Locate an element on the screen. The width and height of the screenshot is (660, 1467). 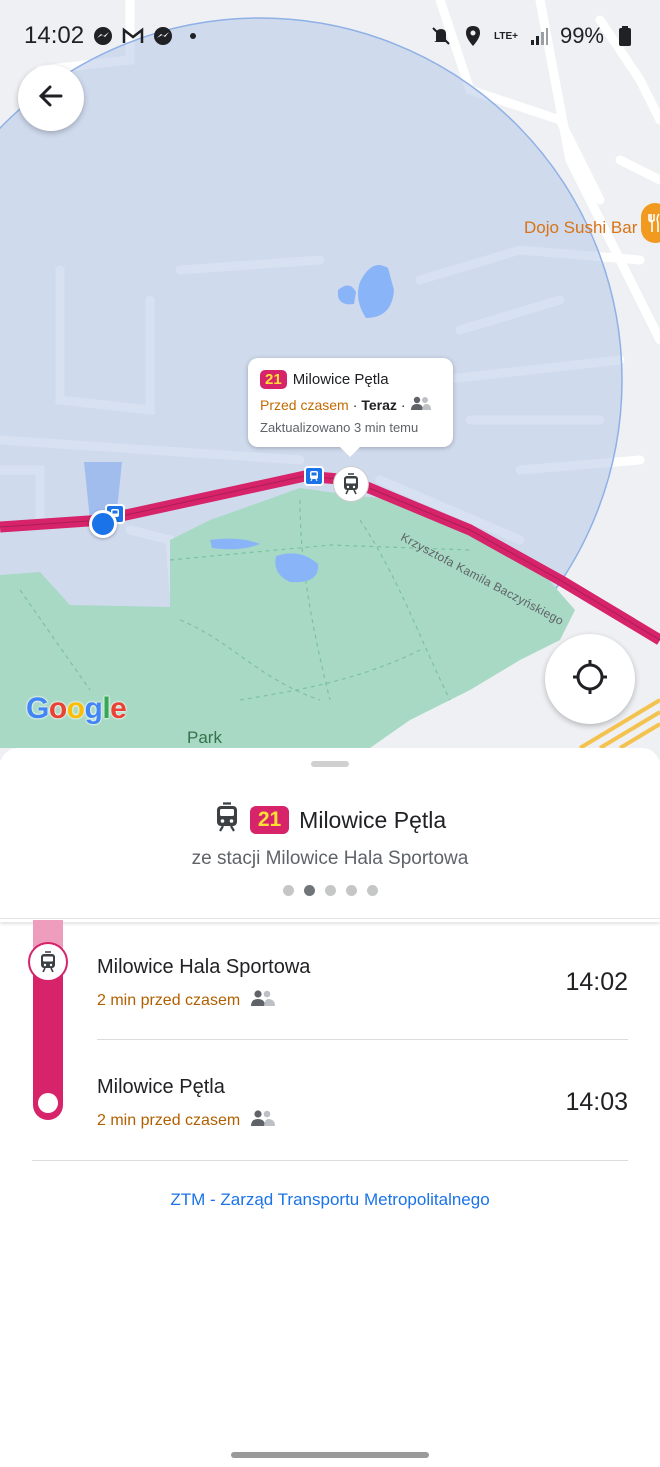
google-logo: Google is located at coordinates (76, 708).